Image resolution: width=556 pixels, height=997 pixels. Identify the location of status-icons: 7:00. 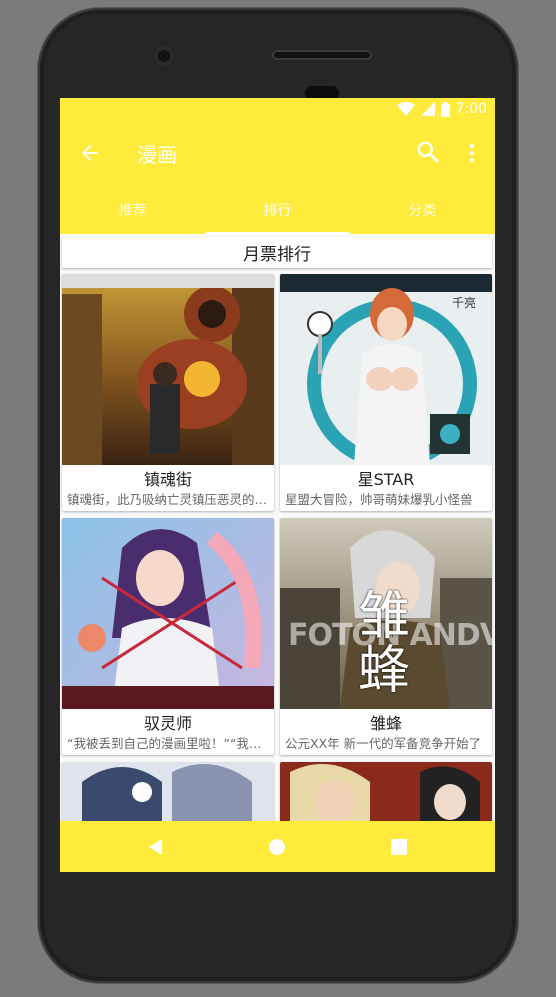
(441, 109).